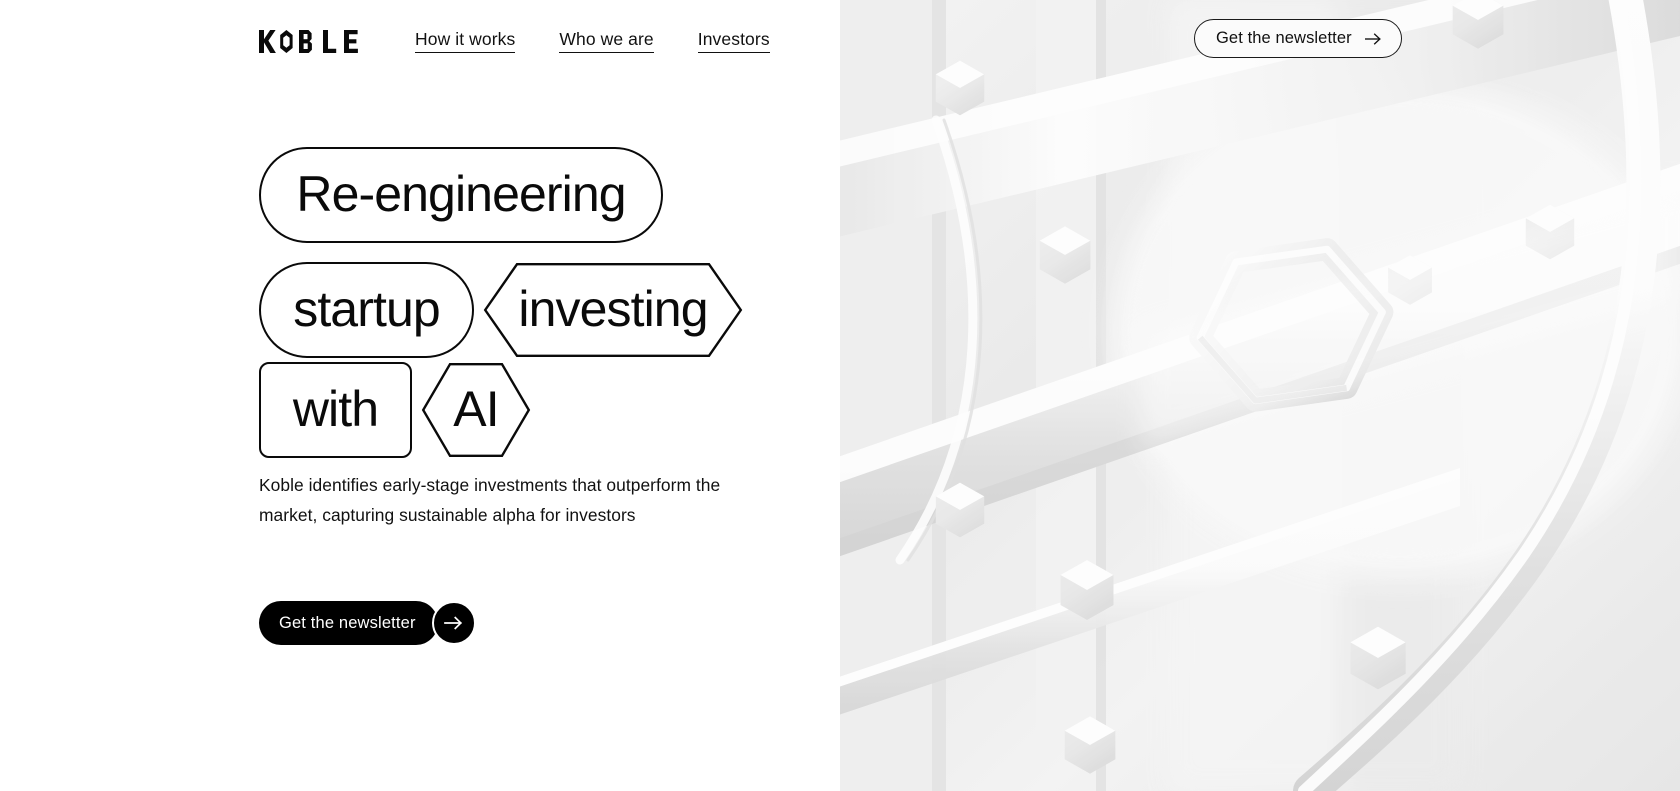 The height and width of the screenshot is (791, 1680). I want to click on nav-link-how-it-works: How it works, so click(465, 41).